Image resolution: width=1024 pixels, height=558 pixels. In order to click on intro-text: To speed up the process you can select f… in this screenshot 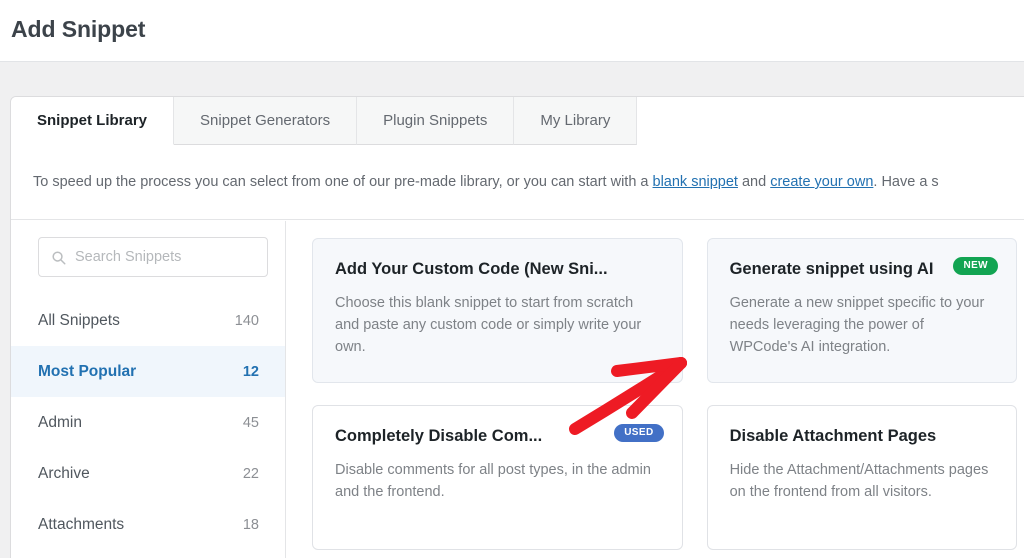, I will do `click(486, 182)`.